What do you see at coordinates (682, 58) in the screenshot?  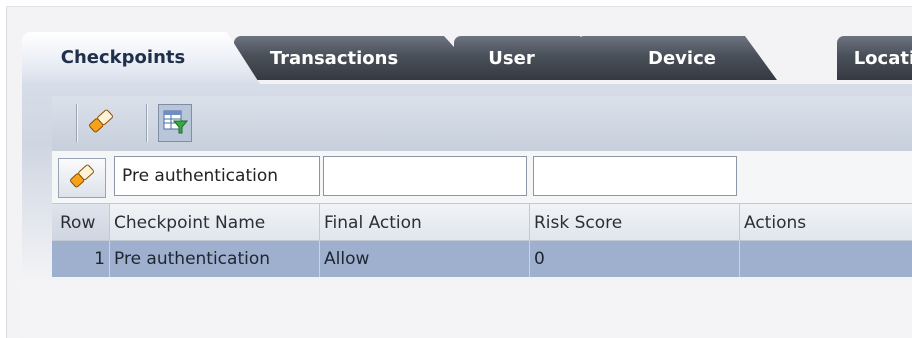 I see `tab-label: Device` at bounding box center [682, 58].